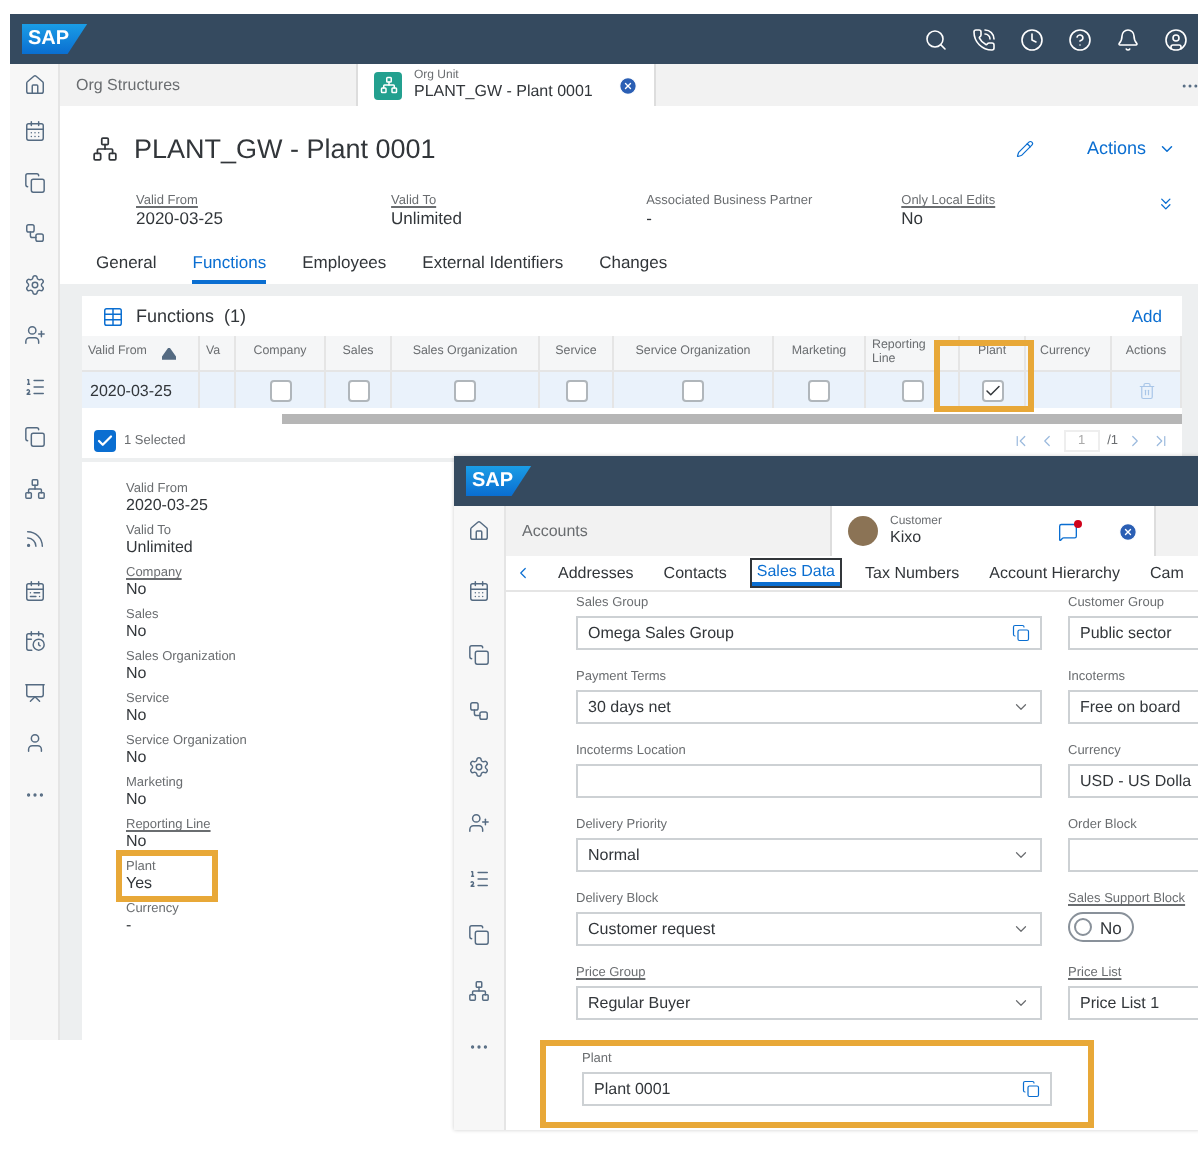  What do you see at coordinates (1128, 39) in the screenshot?
I see `bell-icon` at bounding box center [1128, 39].